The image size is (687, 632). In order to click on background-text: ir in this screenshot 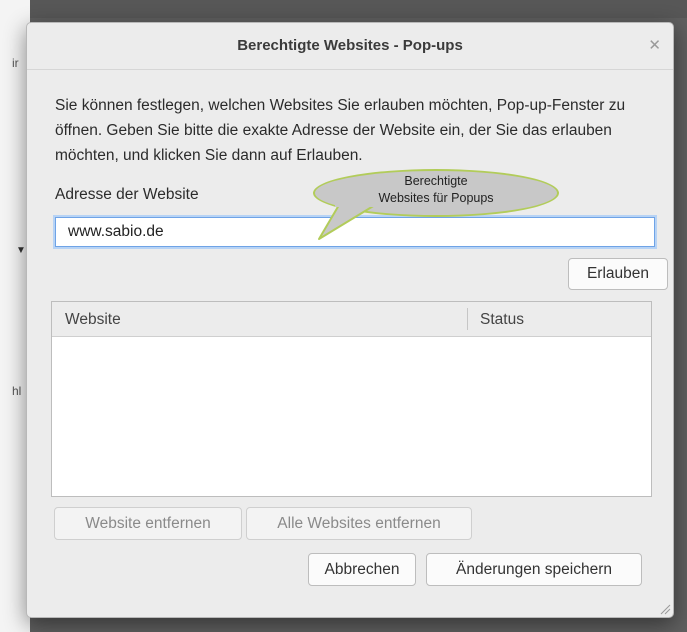, I will do `click(15, 63)`.